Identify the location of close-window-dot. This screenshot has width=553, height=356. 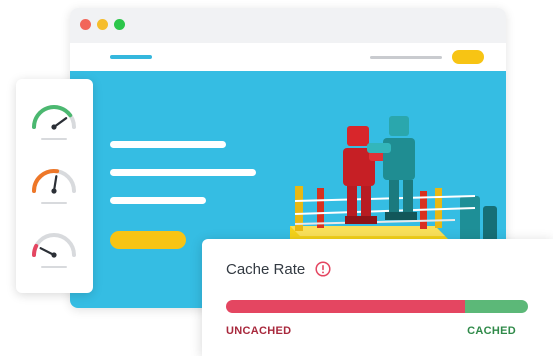
(85, 24).